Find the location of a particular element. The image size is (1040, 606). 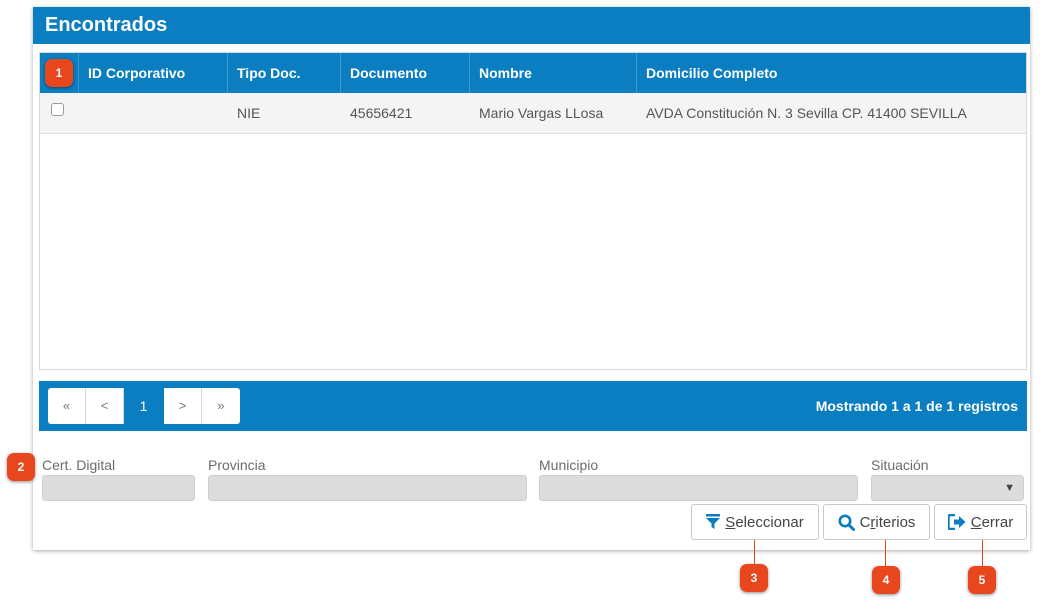

provincia-field is located at coordinates (367, 488).